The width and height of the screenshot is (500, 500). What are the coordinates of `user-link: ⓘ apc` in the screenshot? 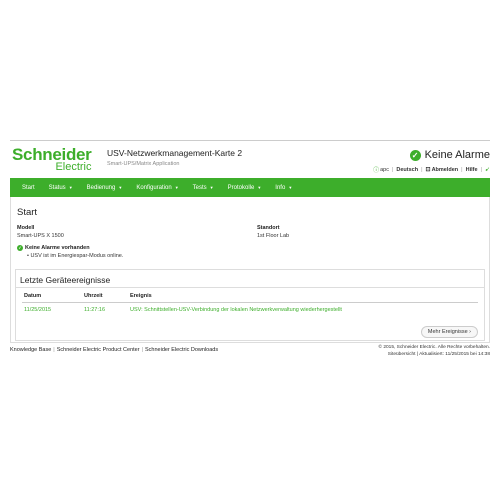 It's located at (381, 170).